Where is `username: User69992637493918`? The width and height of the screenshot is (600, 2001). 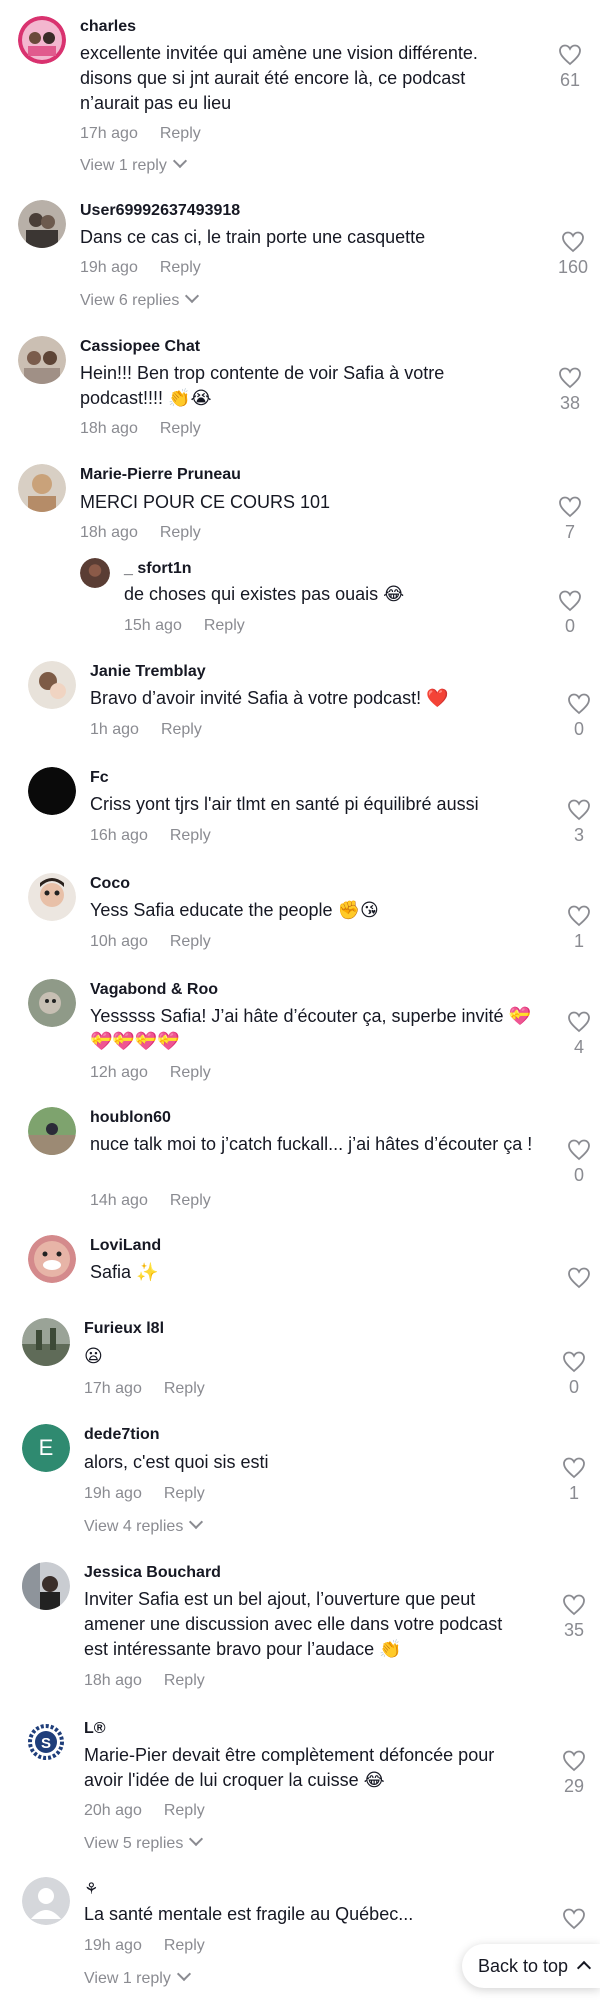
username: User69992637493918 is located at coordinates (160, 211).